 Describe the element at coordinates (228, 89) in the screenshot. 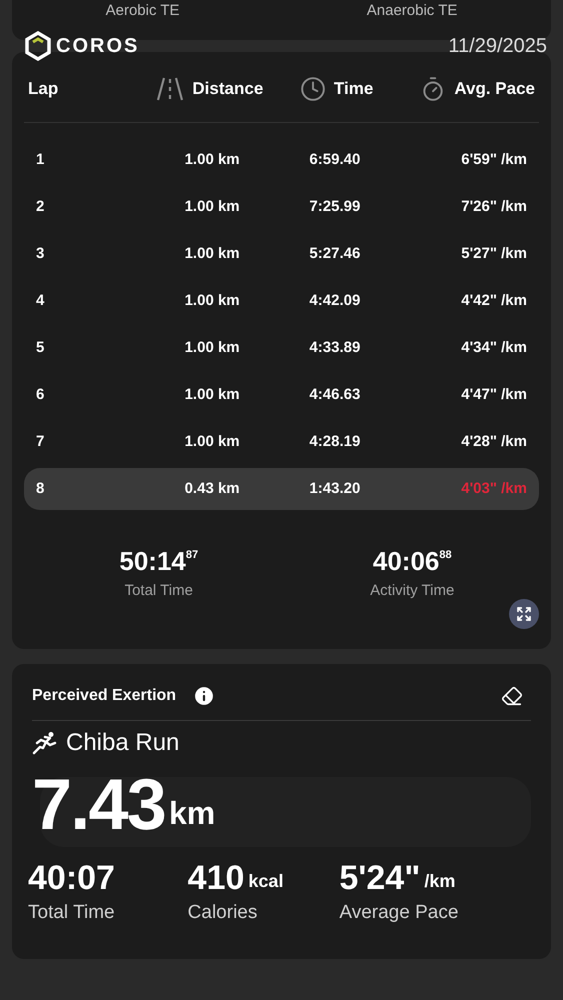

I see `column-header: Distance` at that location.